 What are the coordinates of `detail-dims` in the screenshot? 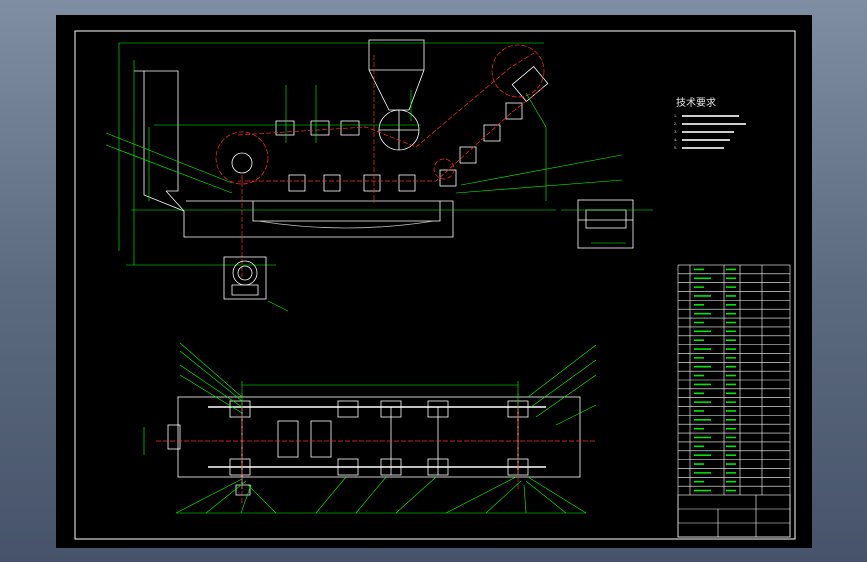 It's located at (607, 226).